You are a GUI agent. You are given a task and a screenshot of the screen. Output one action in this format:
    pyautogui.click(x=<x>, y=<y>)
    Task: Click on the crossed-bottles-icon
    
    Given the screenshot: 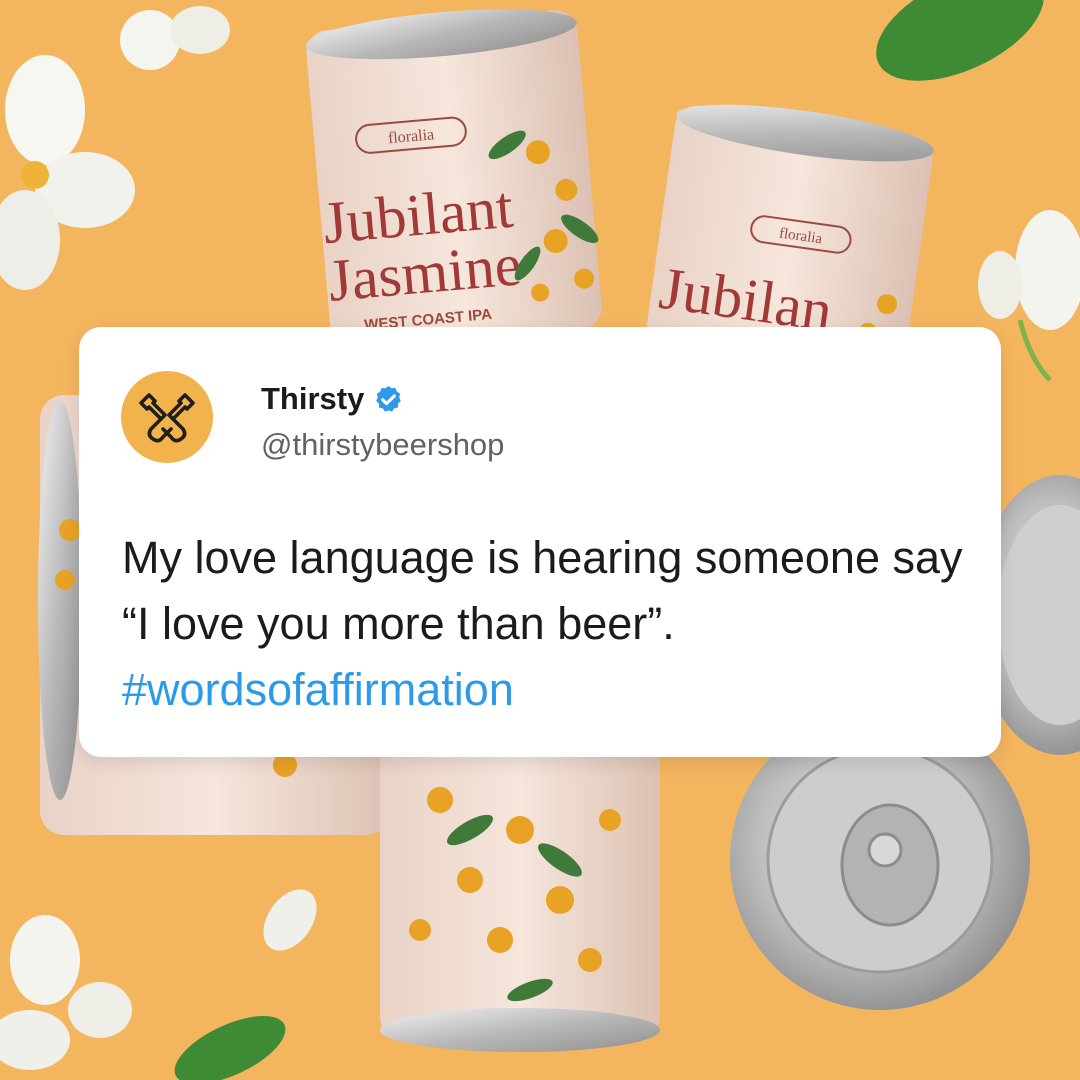 What is the action you would take?
    pyautogui.click(x=167, y=418)
    